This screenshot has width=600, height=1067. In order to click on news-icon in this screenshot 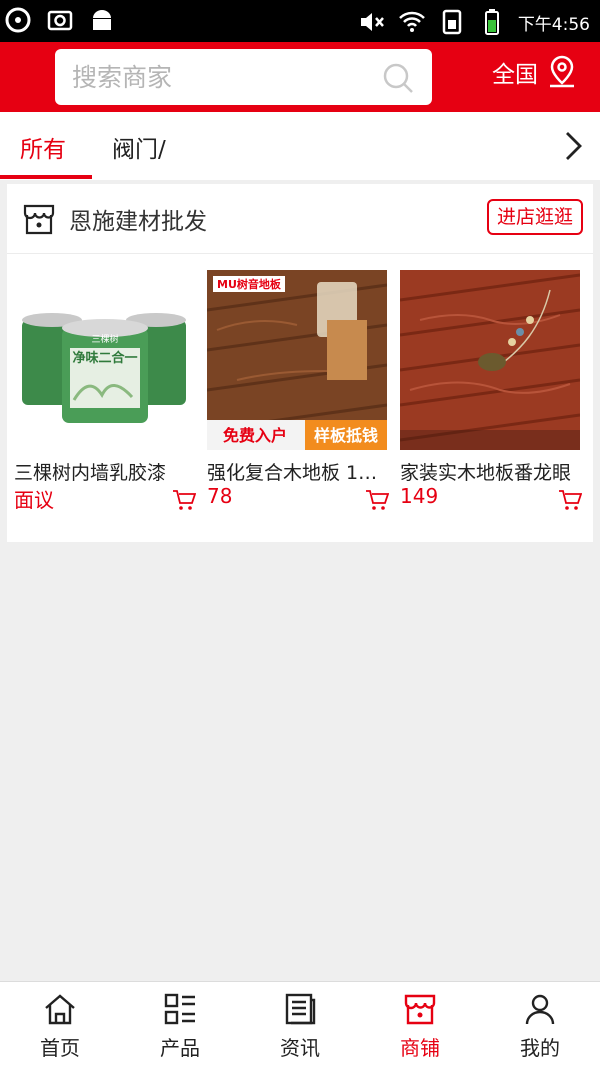, I will do `click(300, 1009)`.